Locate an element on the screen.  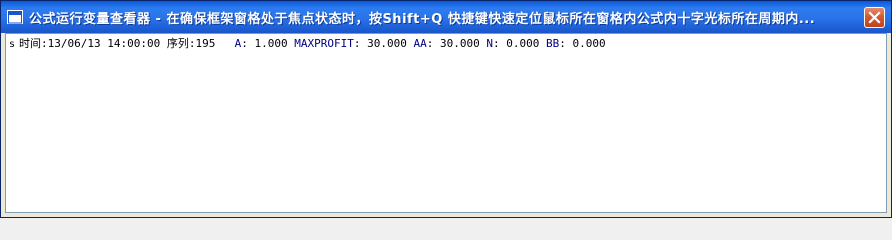
seq-label: 序列: is located at coordinates (181, 43).